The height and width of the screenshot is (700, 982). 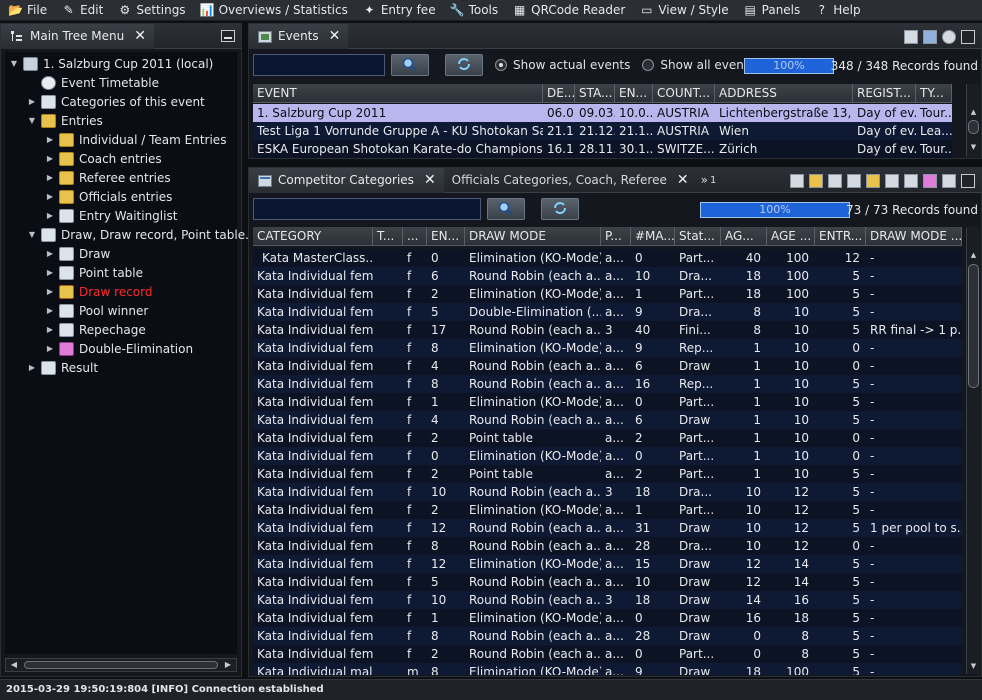 I want to click on tree-item-pool-winner: ▶ Pool winner, so click(x=96, y=310).